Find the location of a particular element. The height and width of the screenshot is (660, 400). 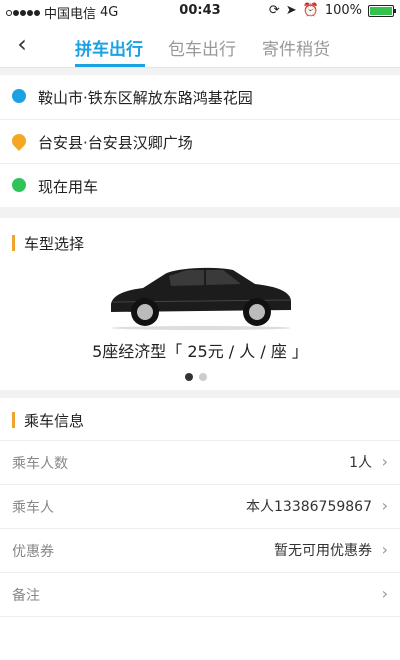

divider is located at coordinates (200, 637).